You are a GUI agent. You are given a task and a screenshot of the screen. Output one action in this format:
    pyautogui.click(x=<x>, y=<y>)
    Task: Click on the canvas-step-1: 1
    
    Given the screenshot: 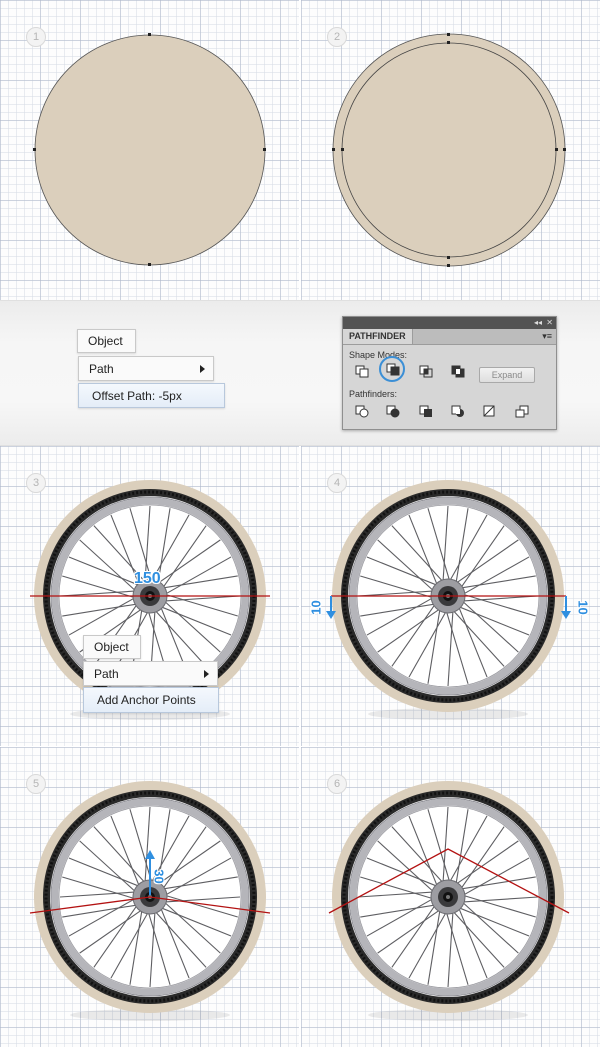 What is the action you would take?
    pyautogui.click(x=149, y=150)
    